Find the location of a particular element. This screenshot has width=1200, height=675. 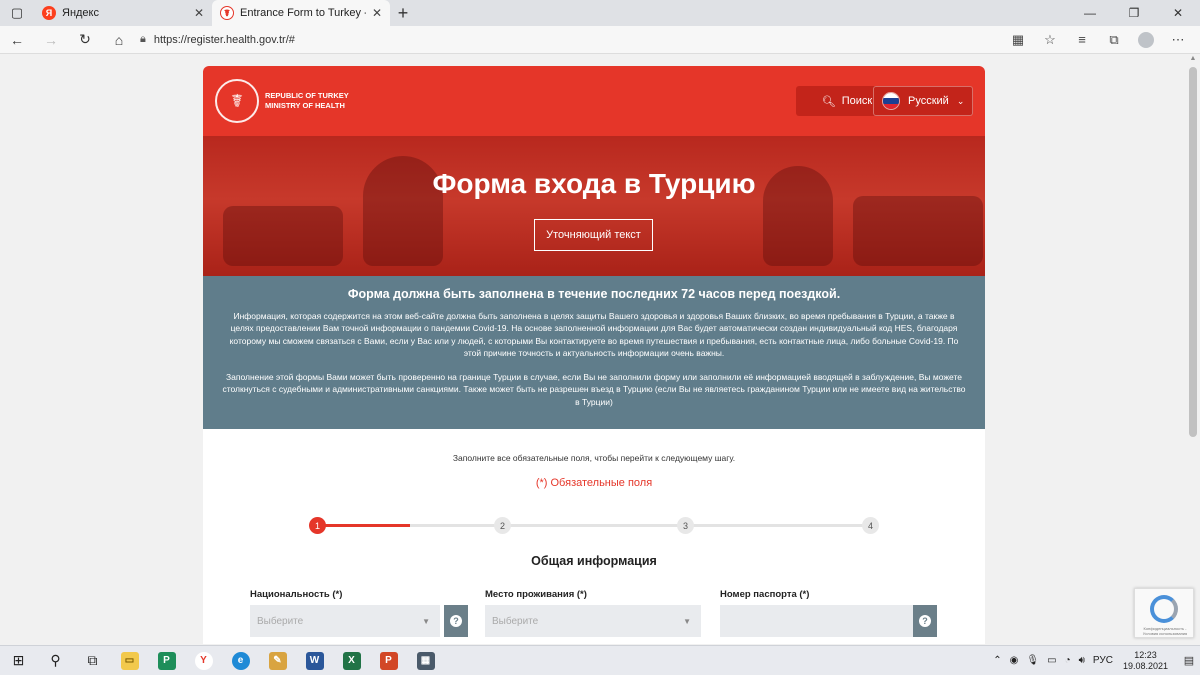

edge-icon: e is located at coordinates (240, 660).